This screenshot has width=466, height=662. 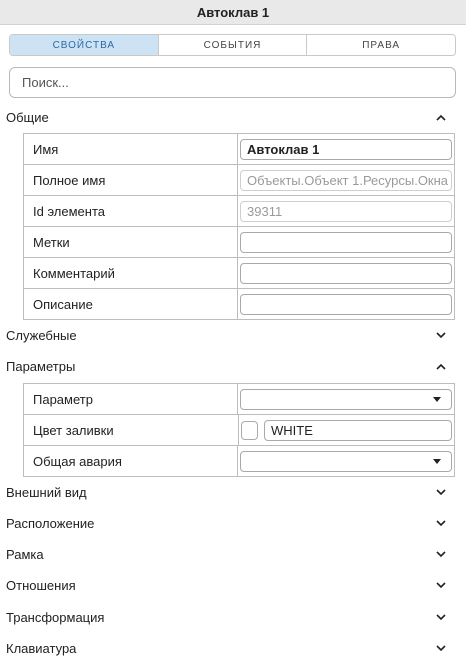 What do you see at coordinates (239, 461) in the screenshot?
I see `table-row: Общая авария` at bounding box center [239, 461].